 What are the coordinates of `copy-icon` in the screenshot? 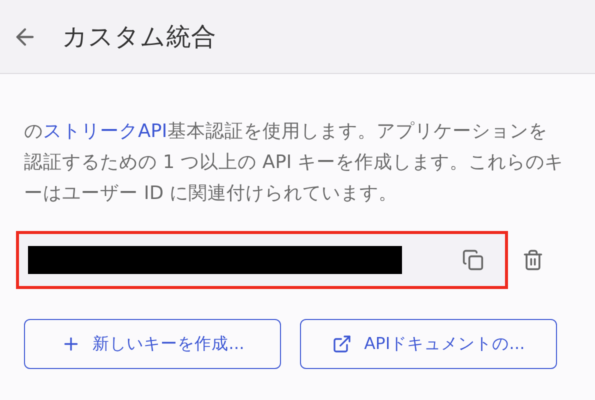 It's located at (473, 260).